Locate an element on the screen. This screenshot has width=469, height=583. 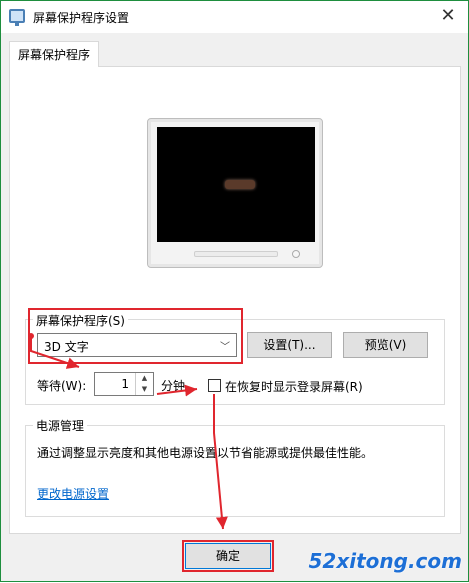
annotation-arrows is located at coordinates (128, 431).